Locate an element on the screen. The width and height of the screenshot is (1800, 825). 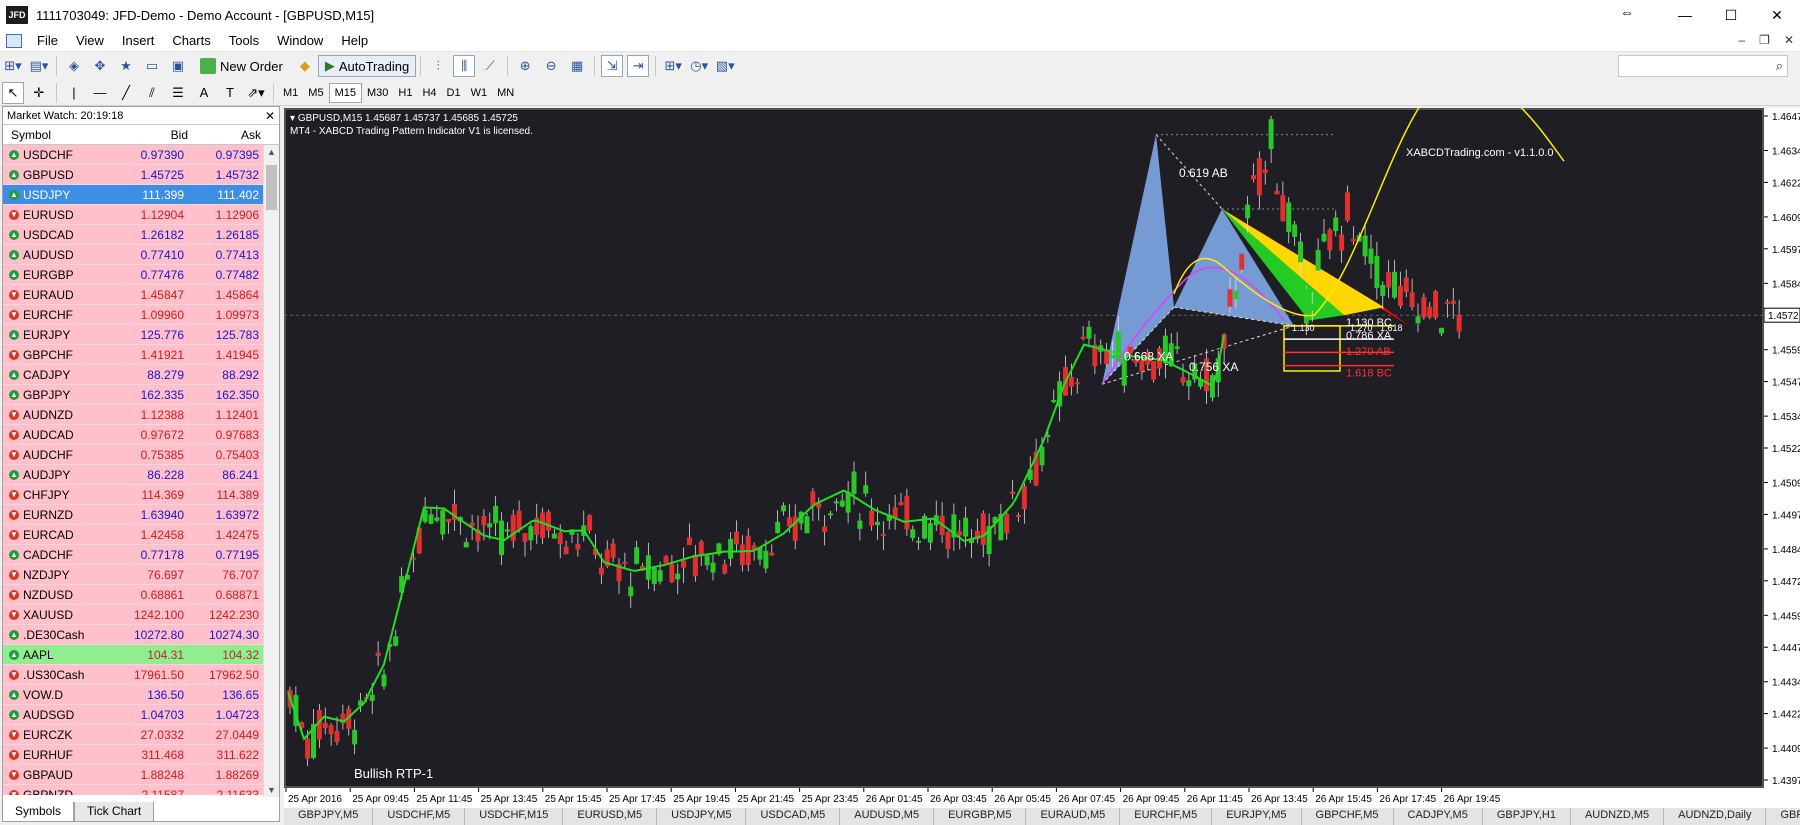
fibonacci-icon: ☰ is located at coordinates (178, 93).